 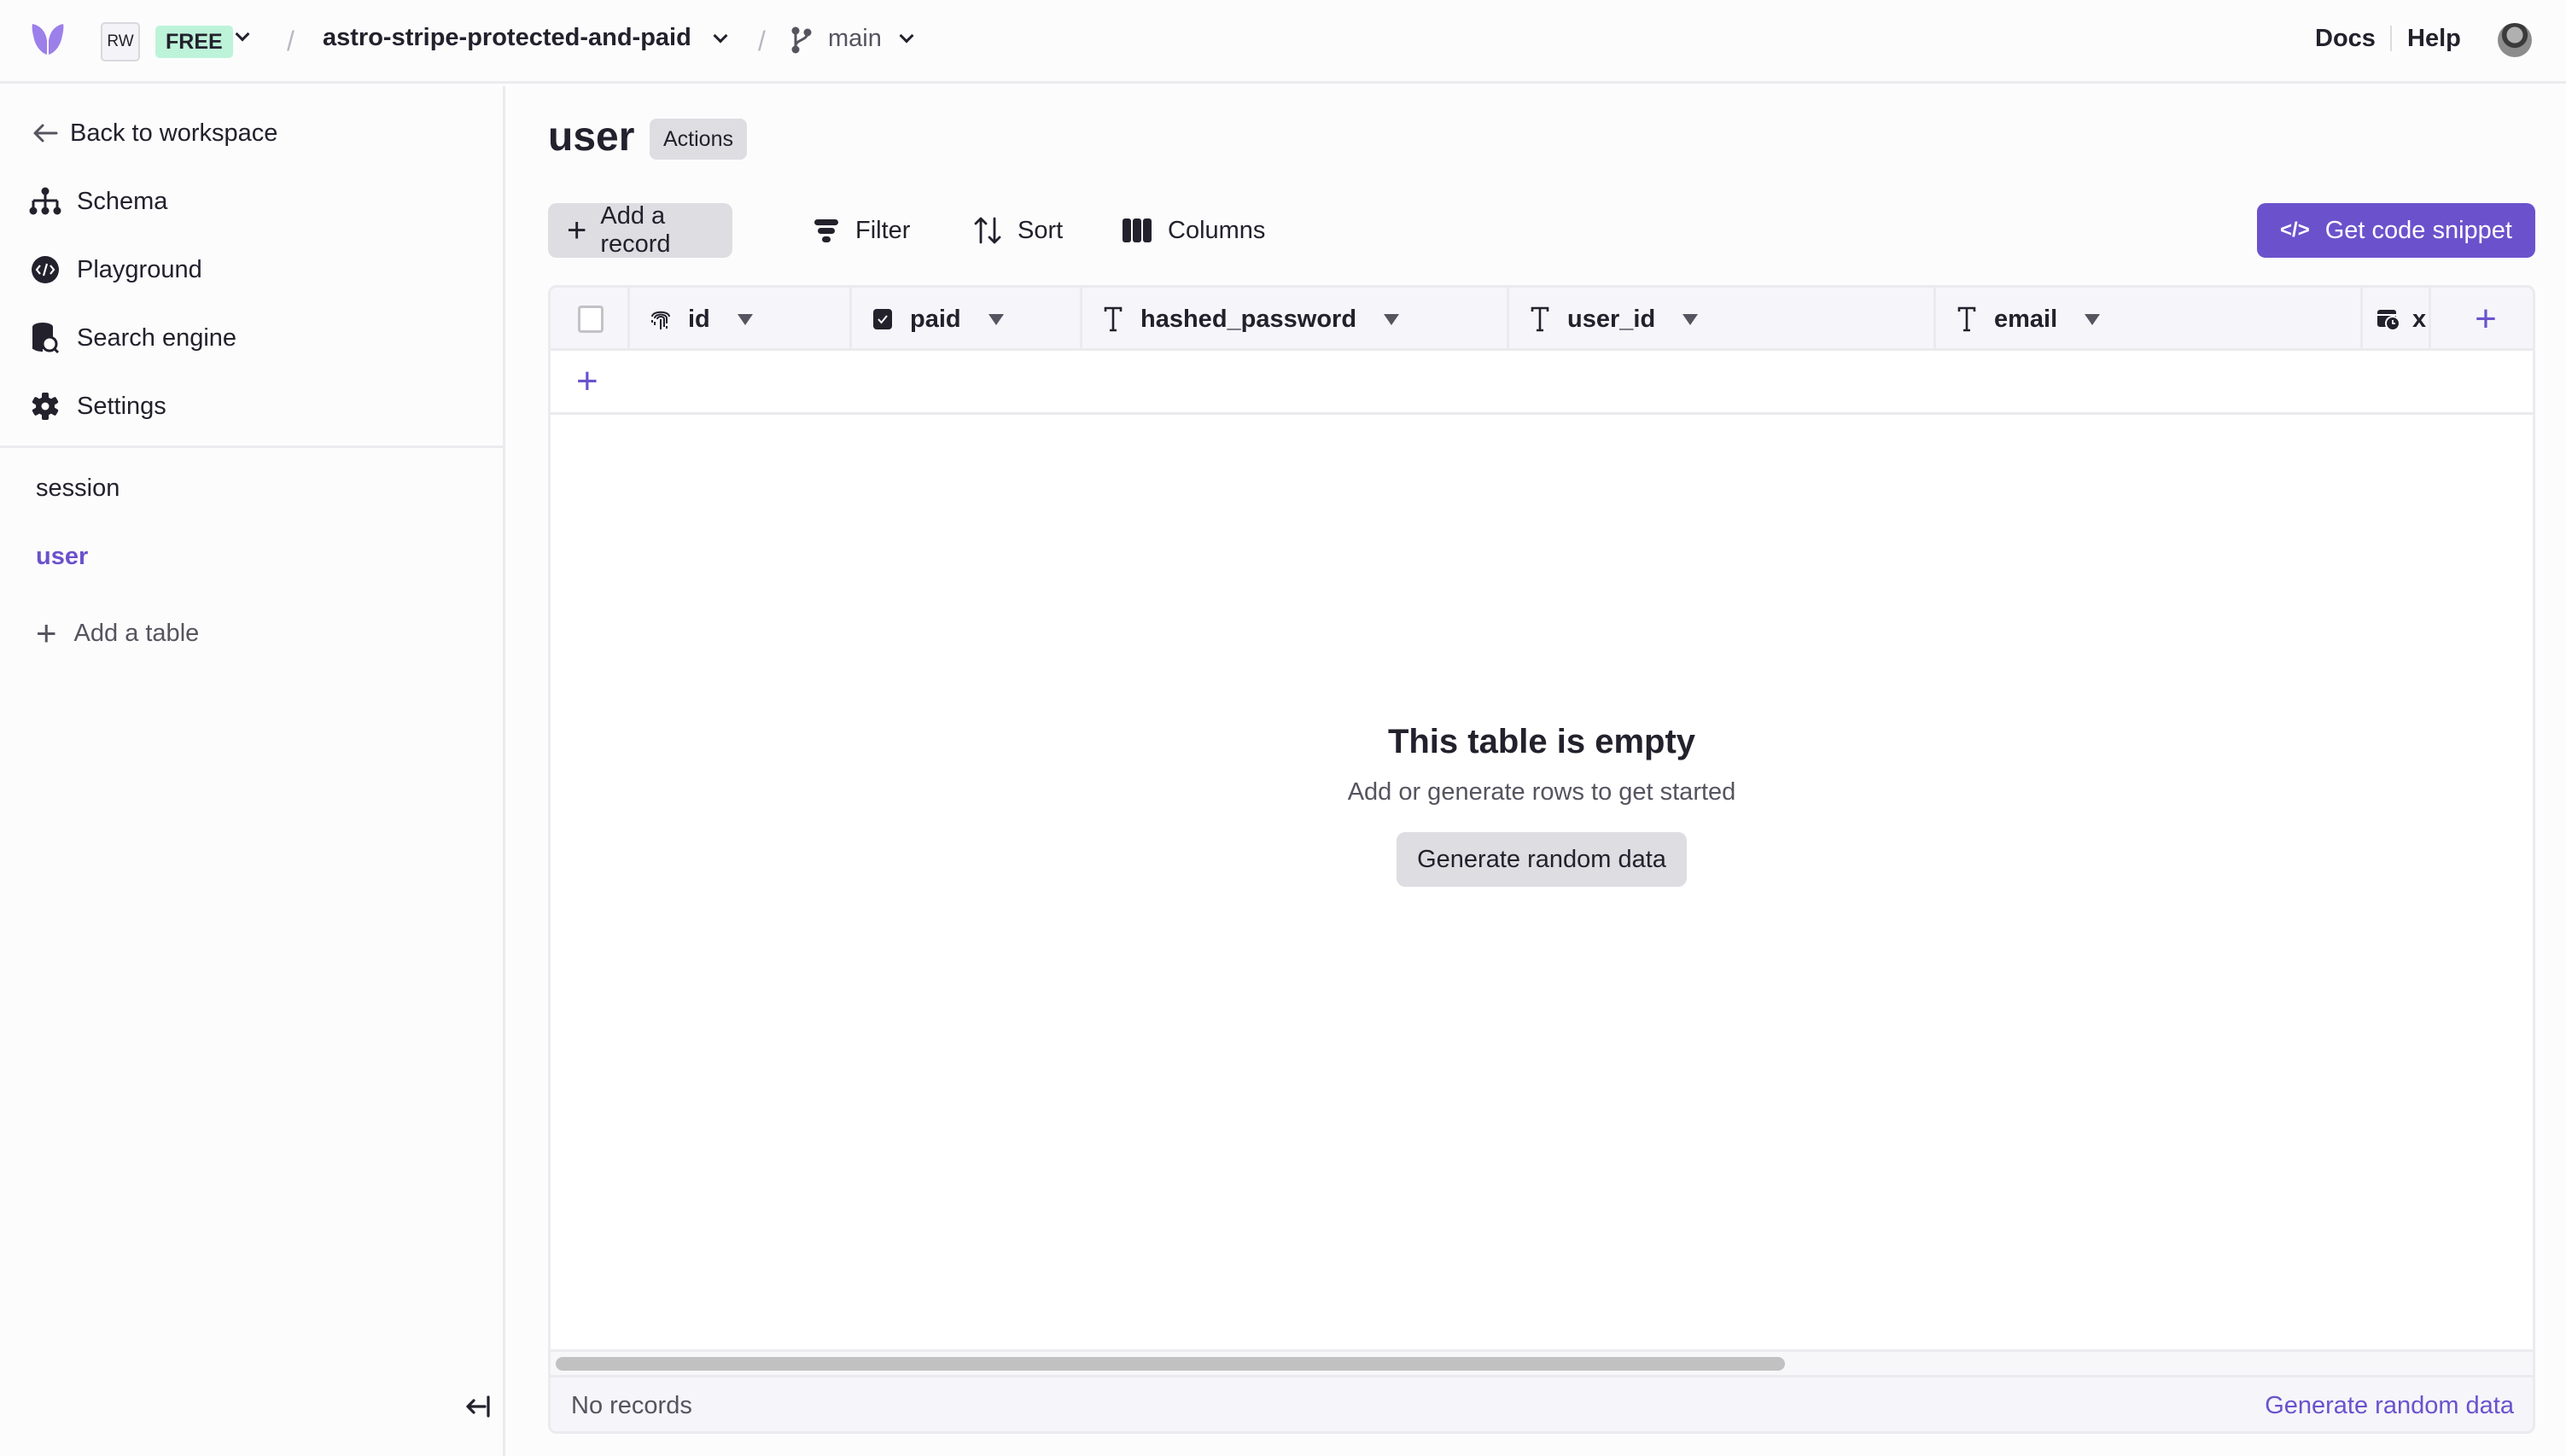 I want to click on generate-random-data-button: Generate random data, so click(x=1542, y=860).